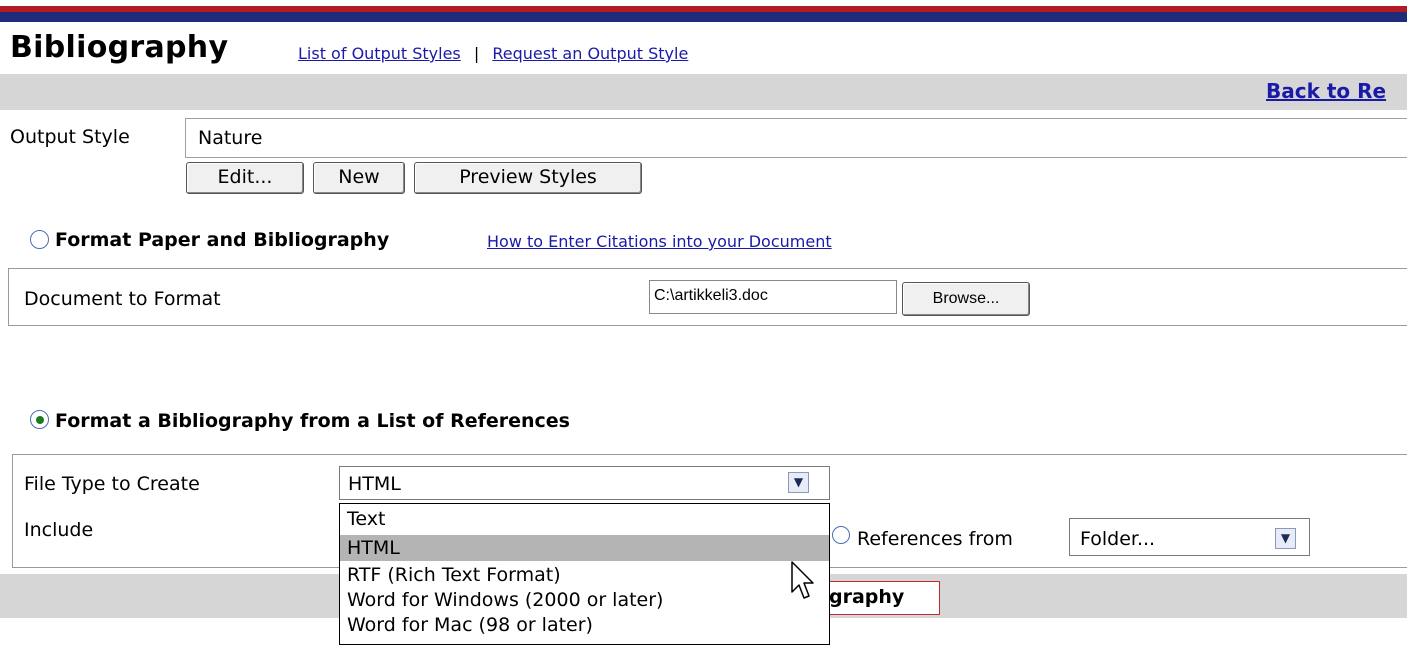 This screenshot has width=1407, height=645. What do you see at coordinates (773, 297) in the screenshot?
I see `document-file-input: C:\artikkeli3.doc` at bounding box center [773, 297].